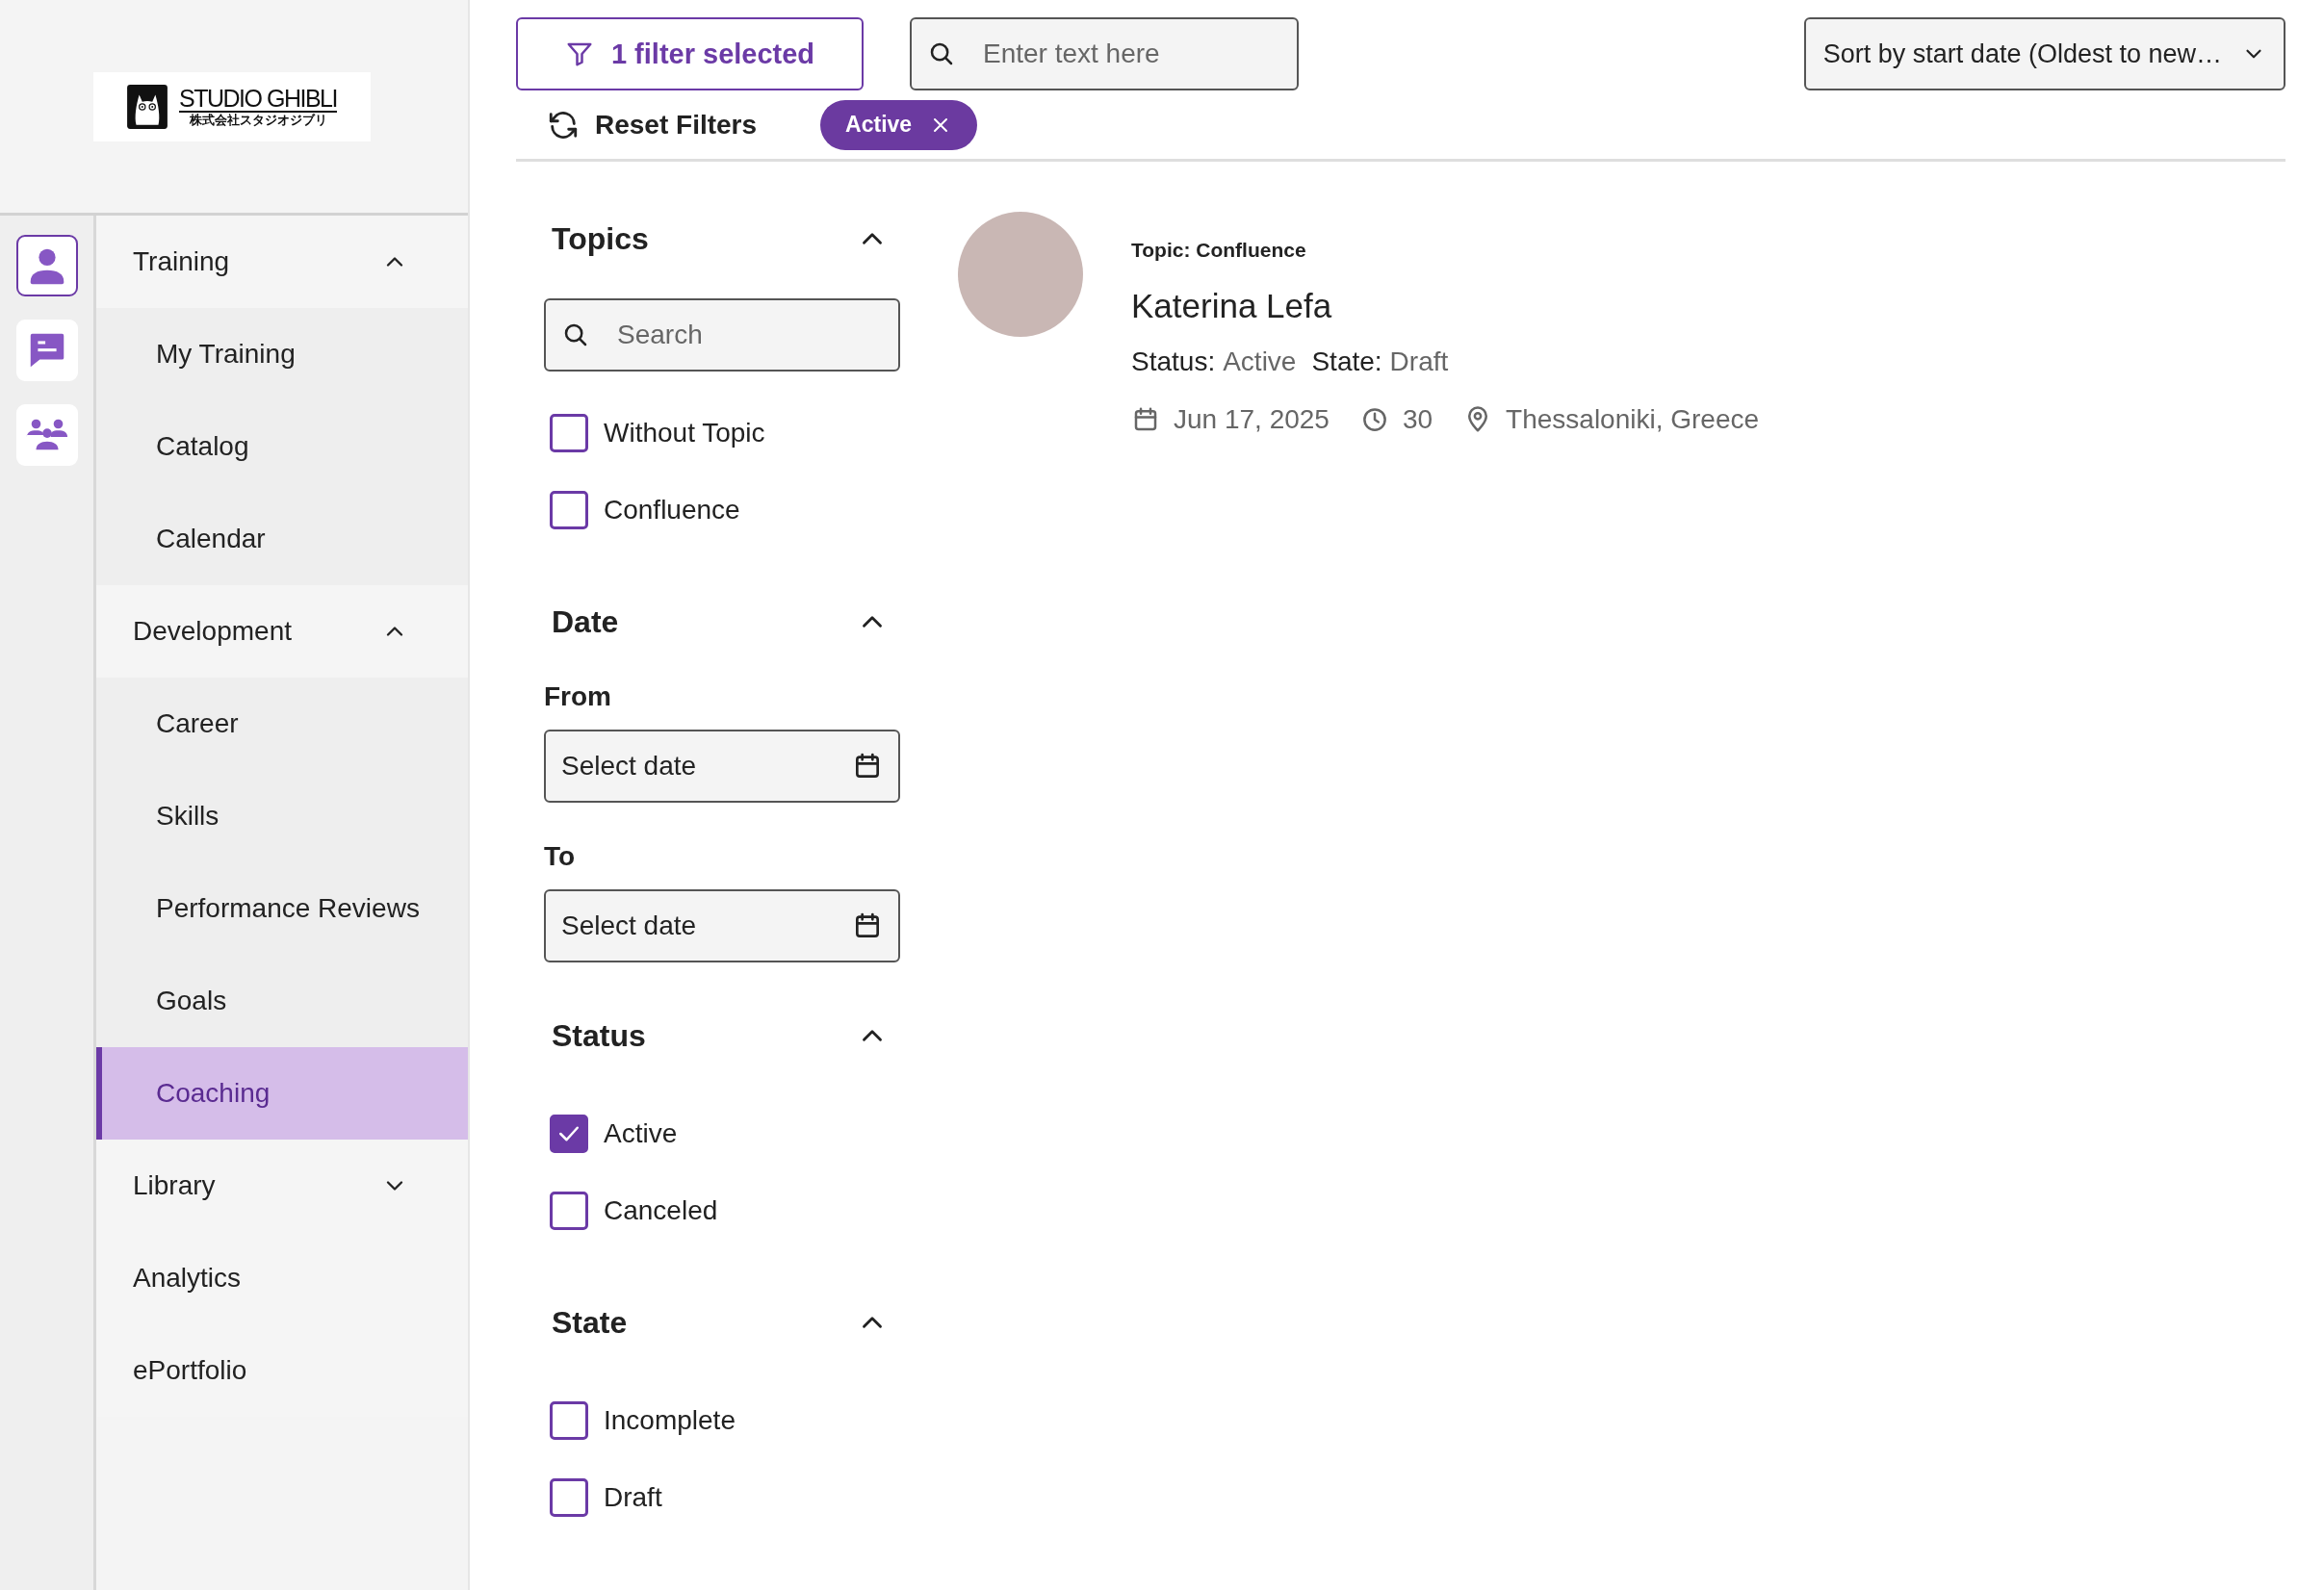 The height and width of the screenshot is (1590, 2324). Describe the element at coordinates (282, 354) in the screenshot. I see `nav-item: My Training` at that location.